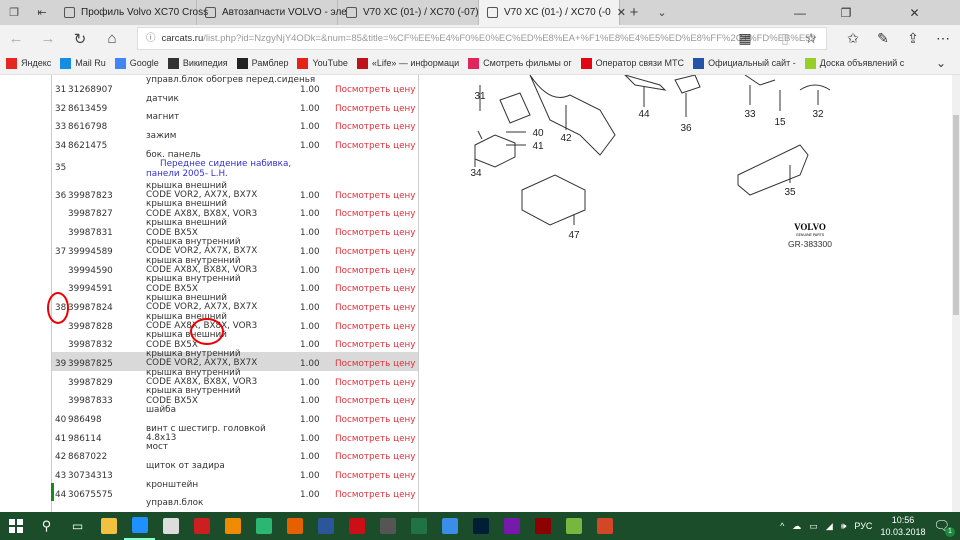 Image resolution: width=960 pixels, height=540 pixels. What do you see at coordinates (632, 63) in the screenshot?
I see `favorite-item: Оператор связи МТС` at bounding box center [632, 63].